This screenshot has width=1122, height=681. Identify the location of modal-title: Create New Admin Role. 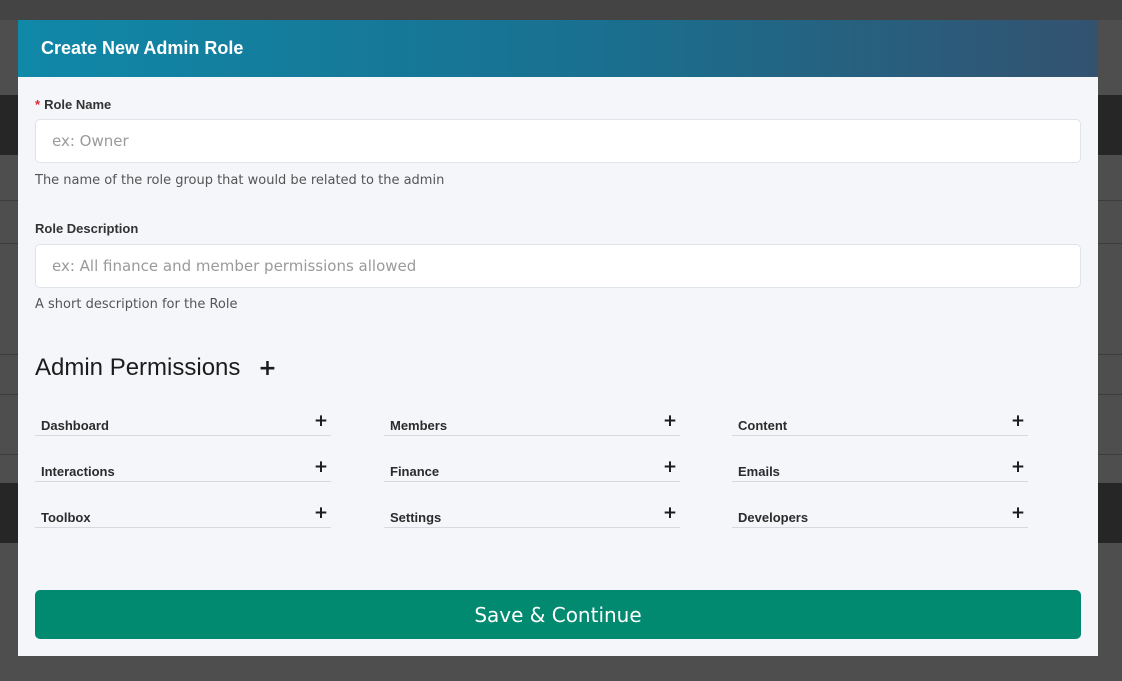
(142, 48).